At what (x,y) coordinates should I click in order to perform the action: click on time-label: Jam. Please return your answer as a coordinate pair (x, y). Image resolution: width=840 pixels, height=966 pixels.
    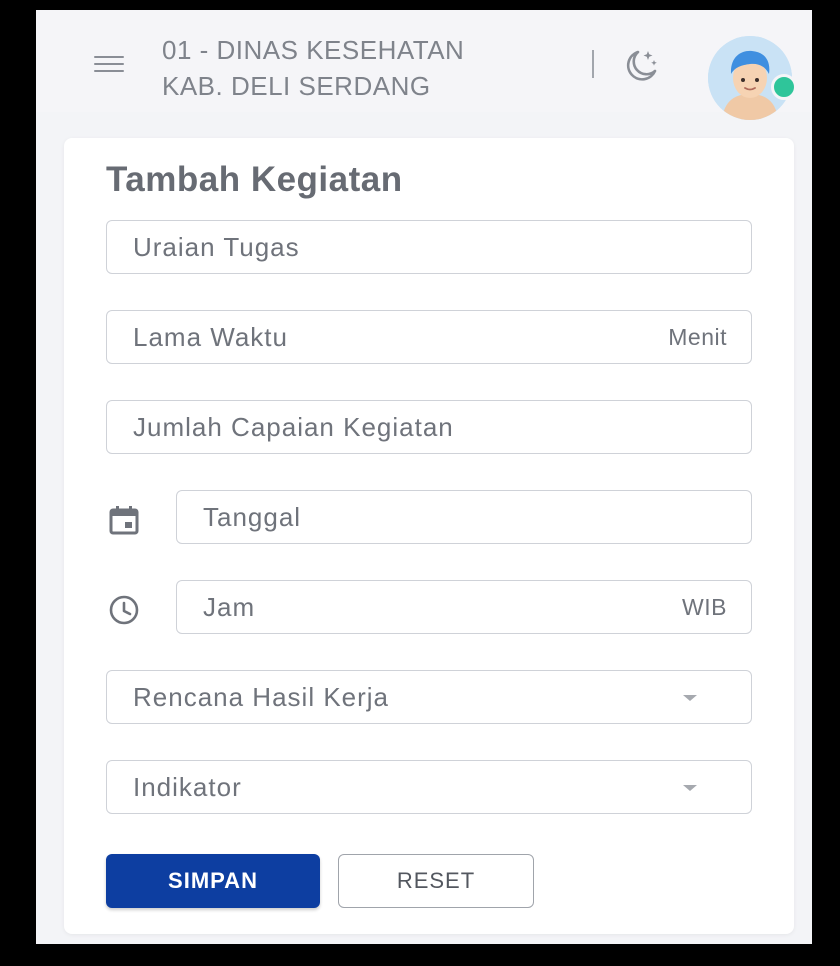
    Looking at the image, I should click on (229, 607).